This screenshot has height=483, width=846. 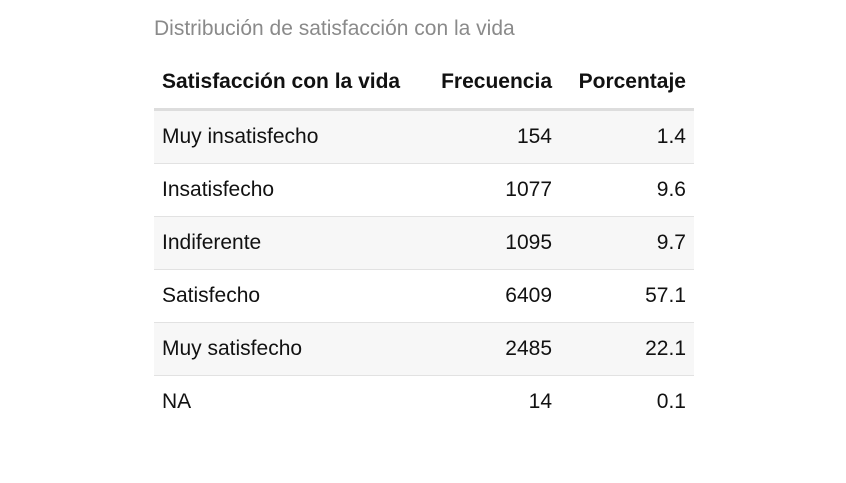 What do you see at coordinates (492, 83) in the screenshot?
I see `header-frequency: Frecuencia` at bounding box center [492, 83].